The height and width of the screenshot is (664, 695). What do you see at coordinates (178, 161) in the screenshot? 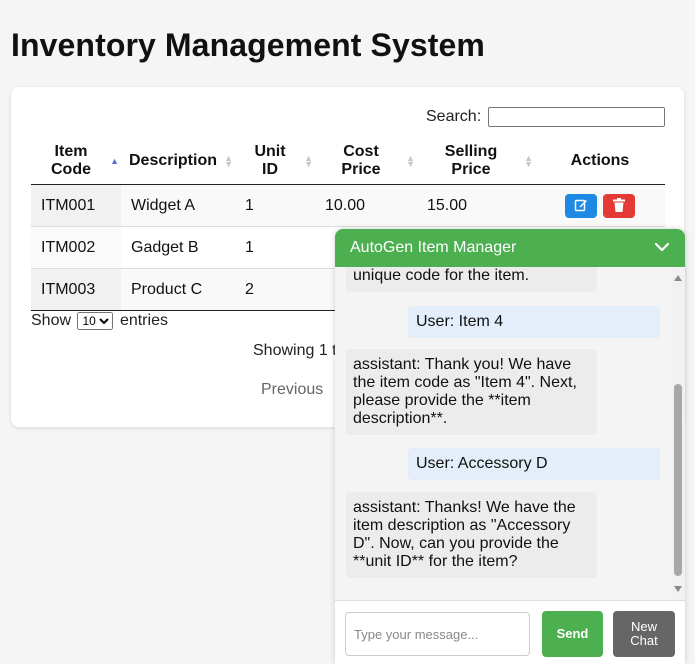
I see `column-header-description: Description ▲ ▼` at bounding box center [178, 161].